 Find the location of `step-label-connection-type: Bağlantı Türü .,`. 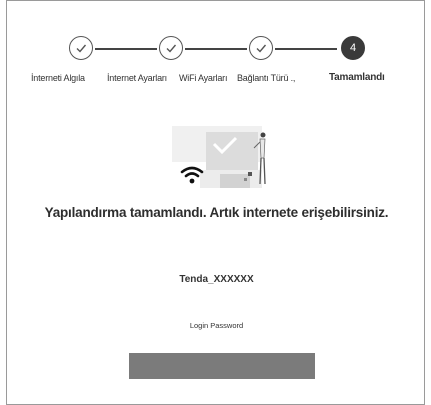

step-label-connection-type: Bağlantı Türü ., is located at coordinates (266, 78).